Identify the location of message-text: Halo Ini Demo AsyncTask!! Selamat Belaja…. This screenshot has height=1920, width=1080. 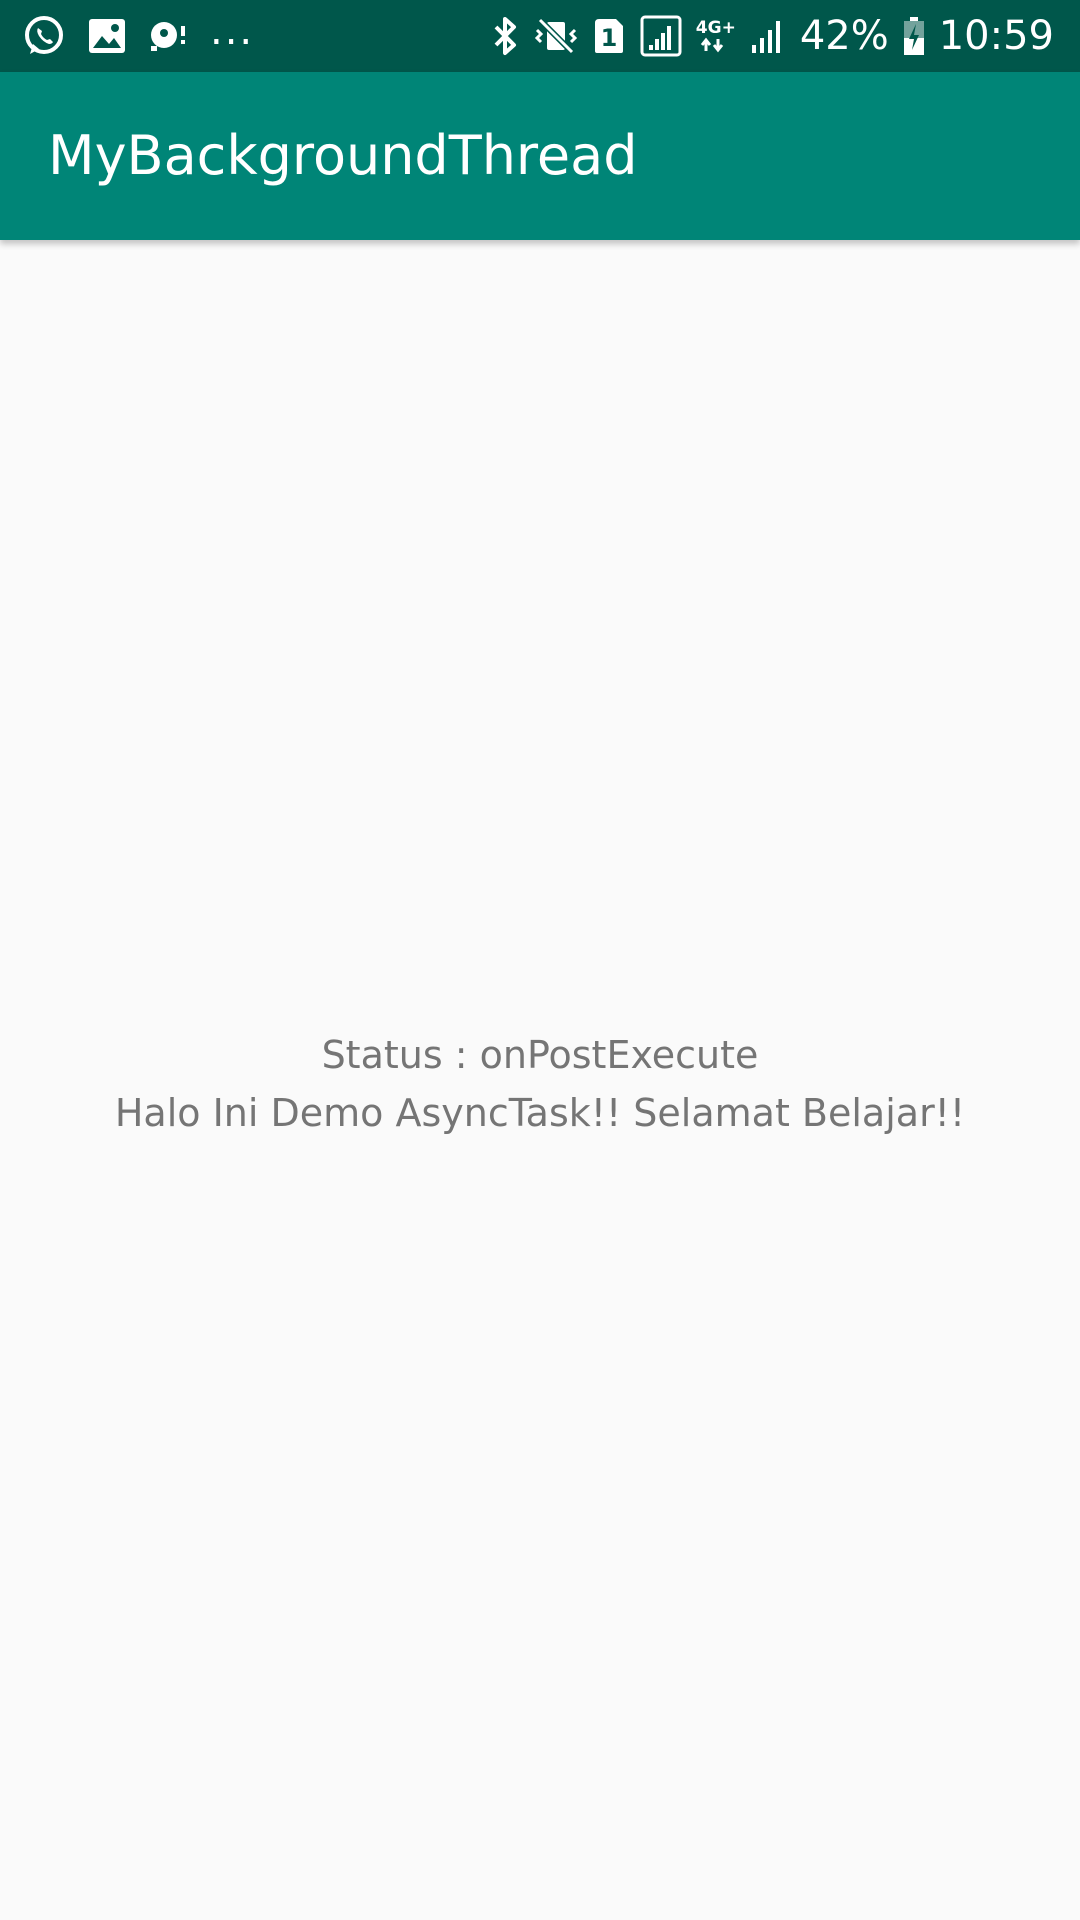
(540, 1113).